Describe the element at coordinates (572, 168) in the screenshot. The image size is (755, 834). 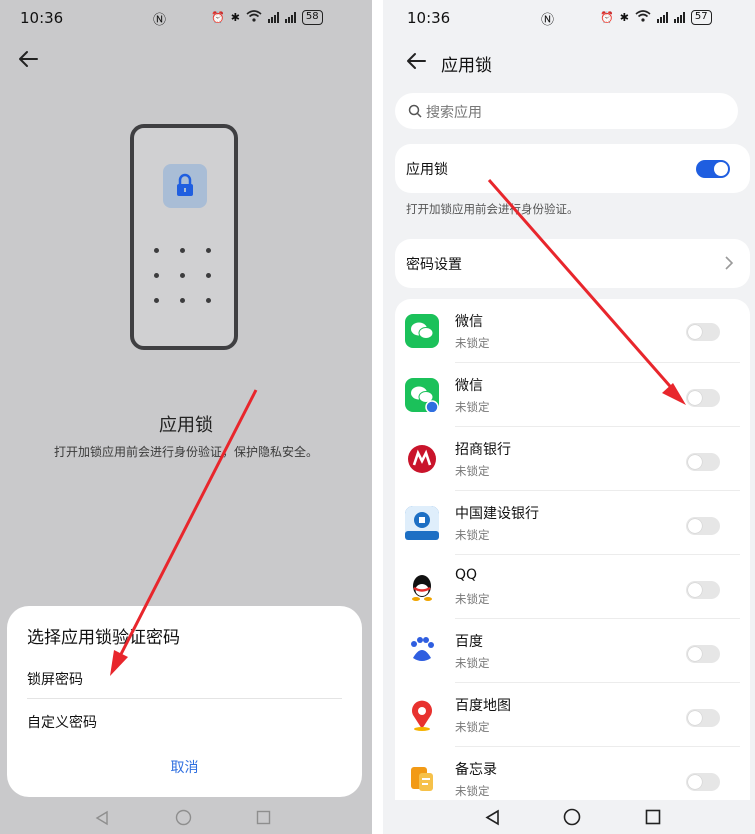
I see `app-lock-toggle-card: 应用锁` at that location.